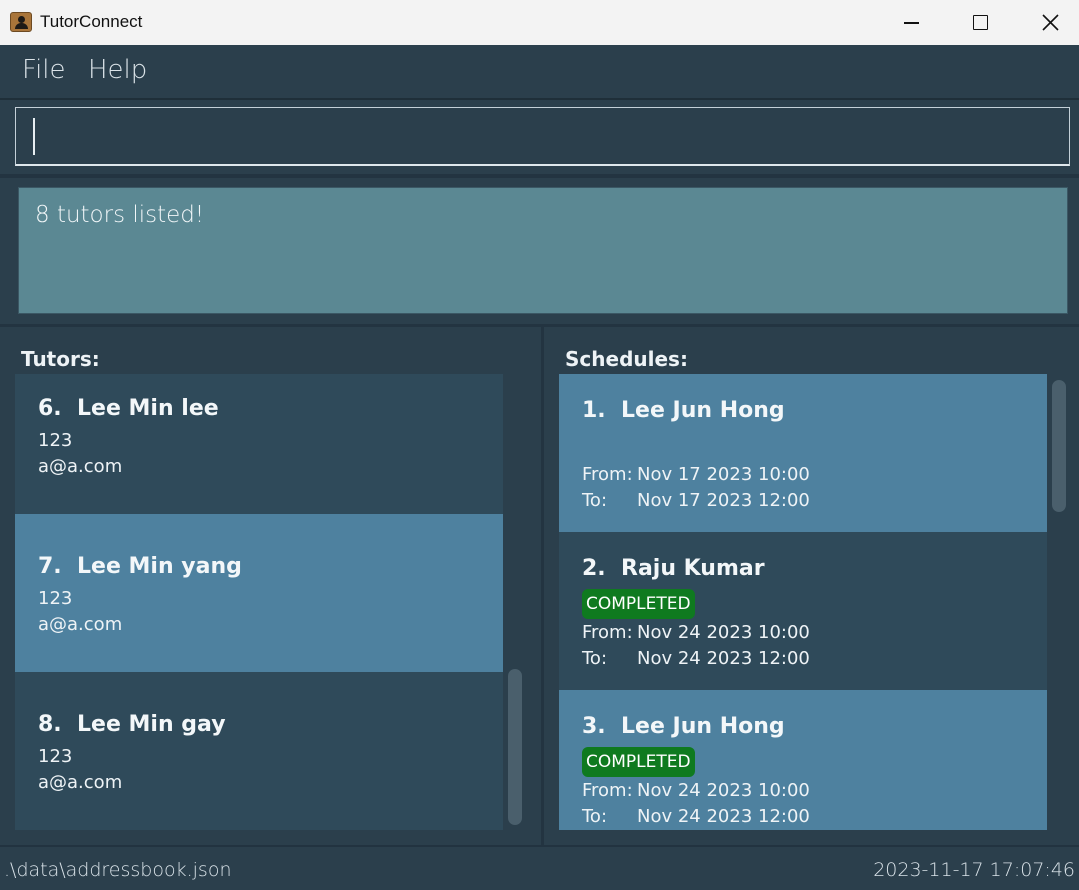  What do you see at coordinates (117, 70) in the screenshot?
I see `menu-help: Help` at bounding box center [117, 70].